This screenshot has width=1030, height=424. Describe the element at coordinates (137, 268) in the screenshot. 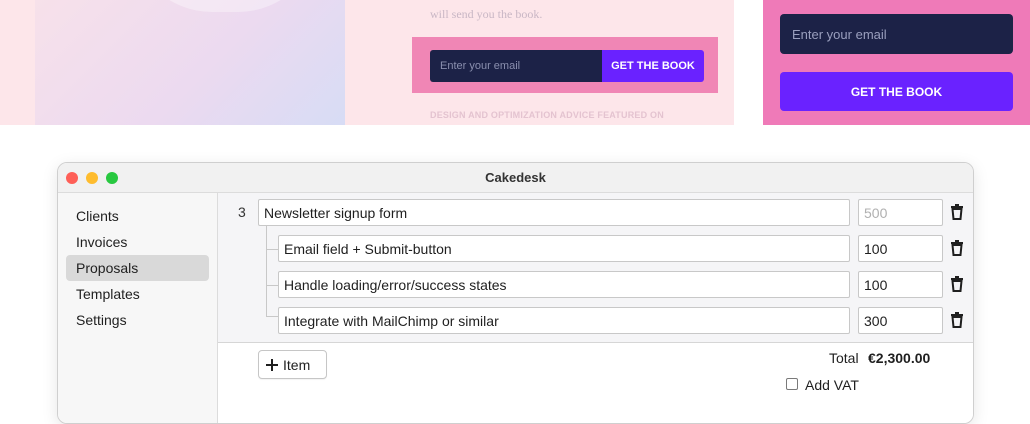

I see `sidebar-item-proposals: Proposals` at that location.